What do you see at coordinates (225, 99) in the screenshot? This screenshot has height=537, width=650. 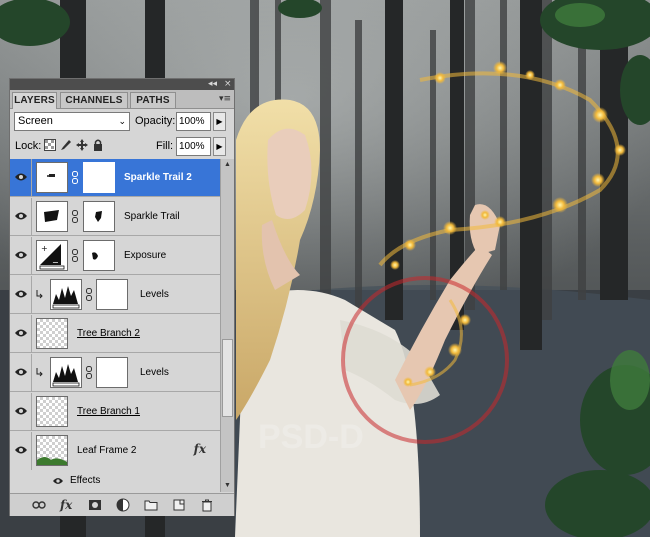 I see `panel-menu-button: ▾≡` at bounding box center [225, 99].